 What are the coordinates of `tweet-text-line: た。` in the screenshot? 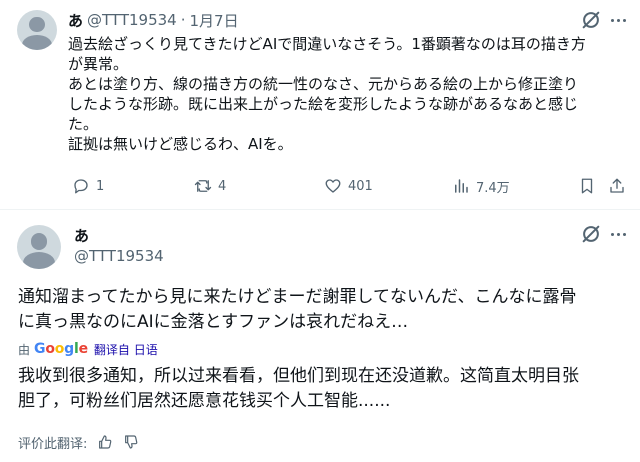 It's located at (83, 124).